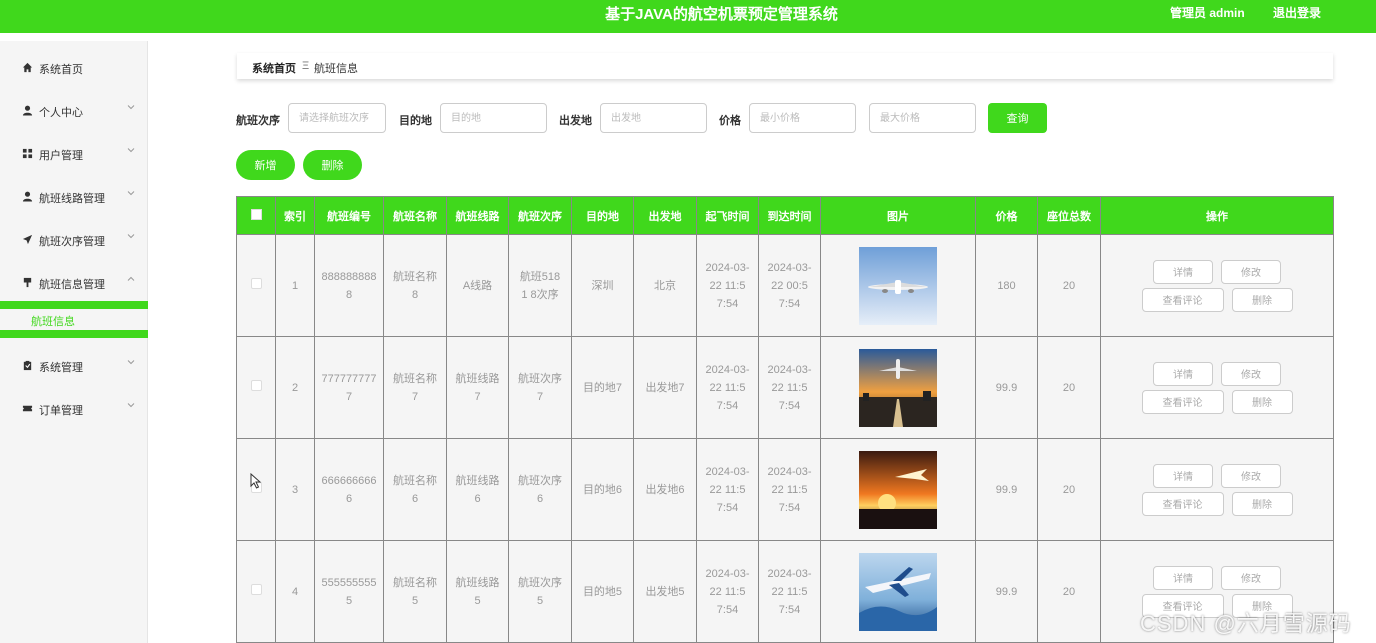 This screenshot has width=1376, height=643. I want to click on sidebar-item-home: 系统首页, so click(74, 68).